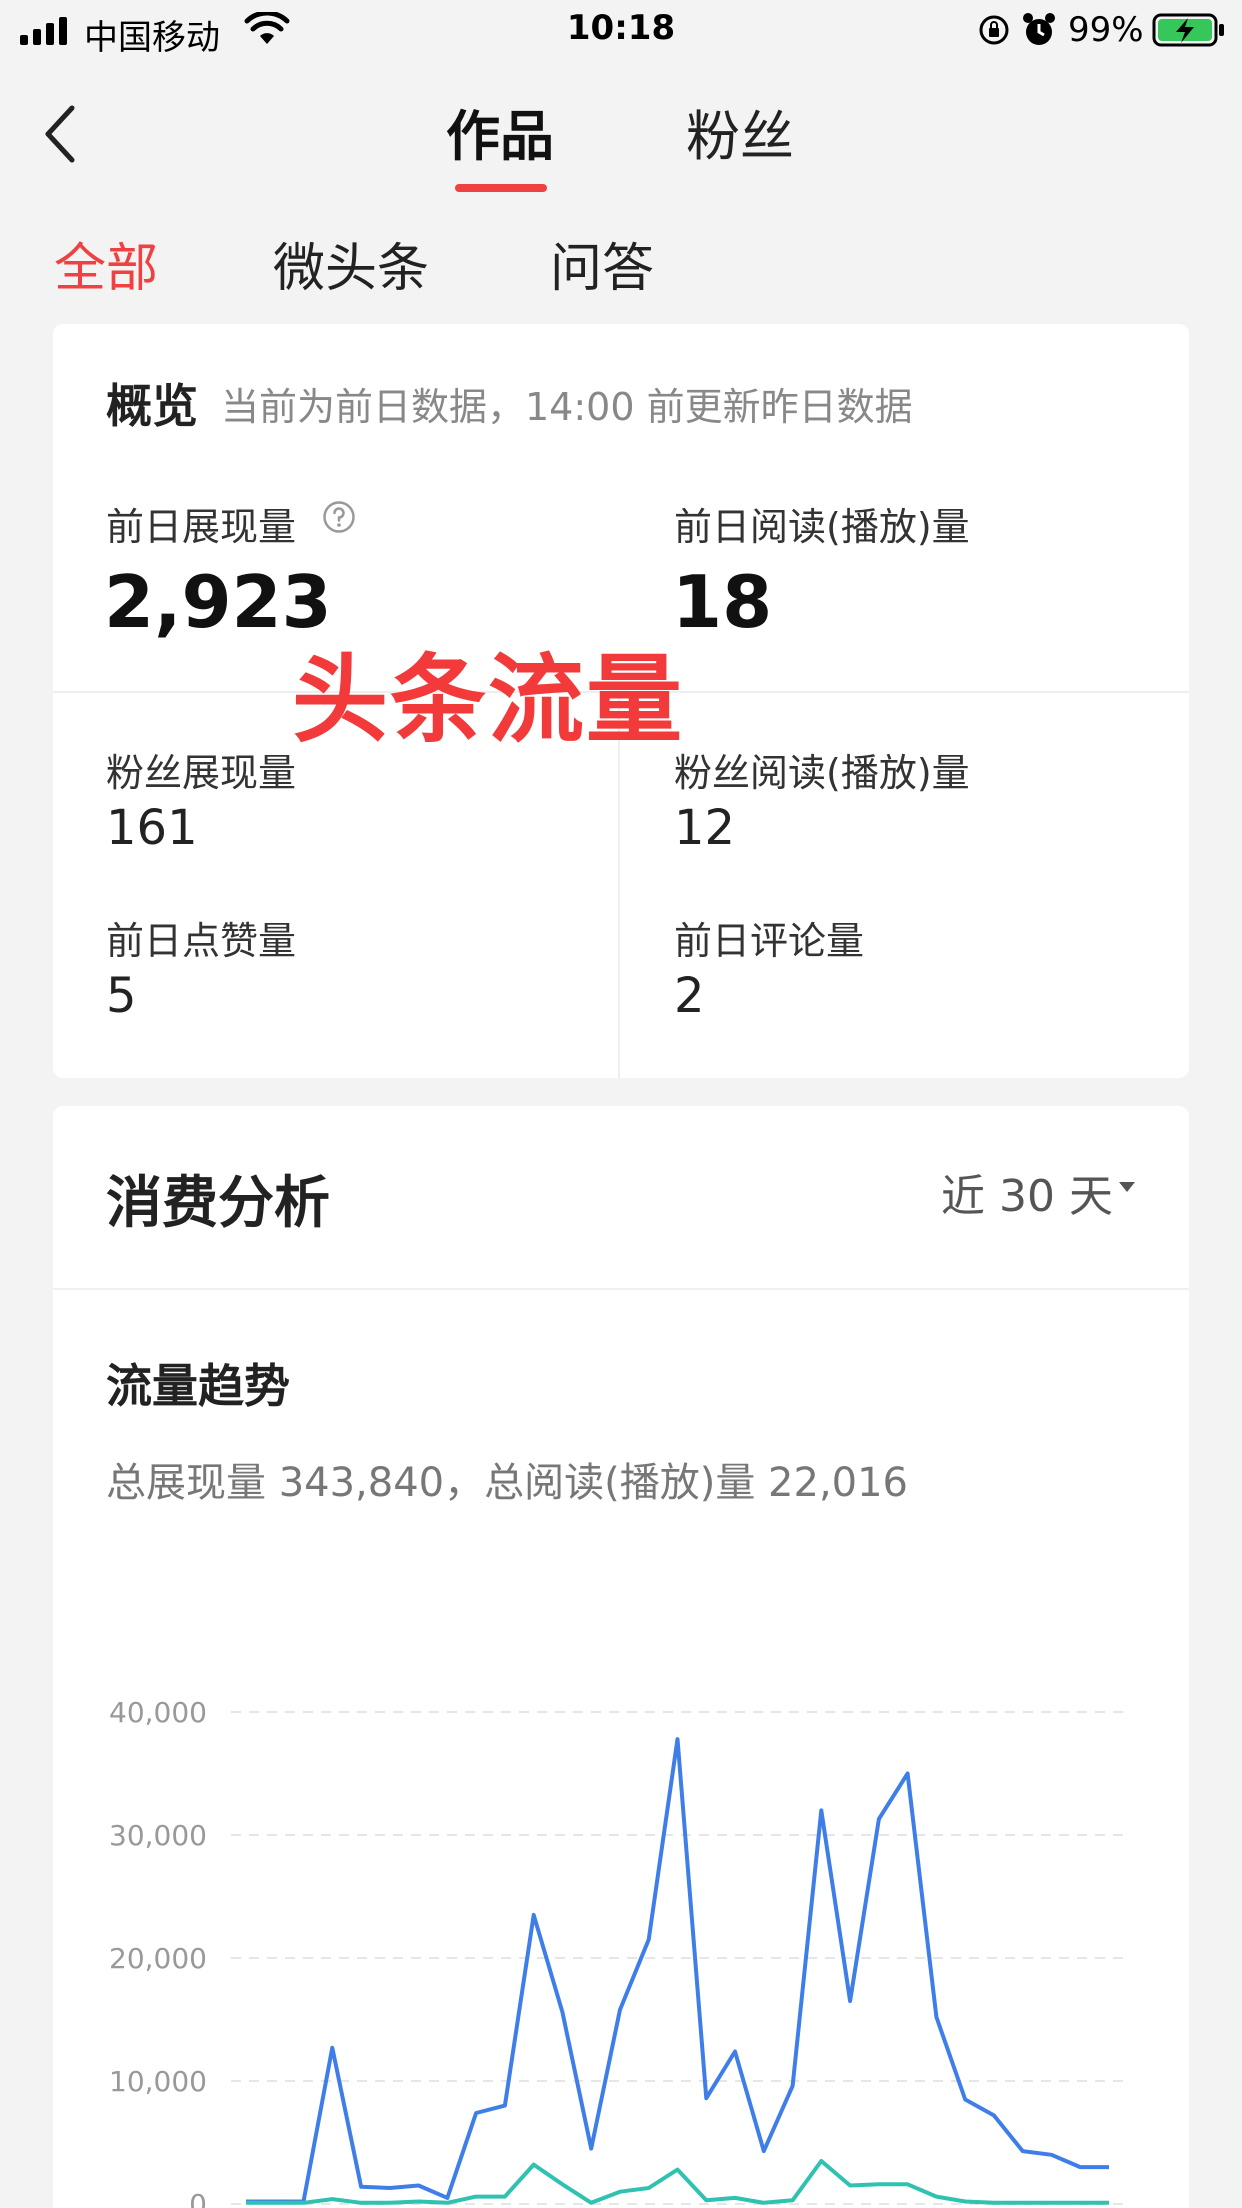  Describe the element at coordinates (822, 773) in the screenshot. I see `fan-reads-label: 粉丝阅读(播放)量` at that location.